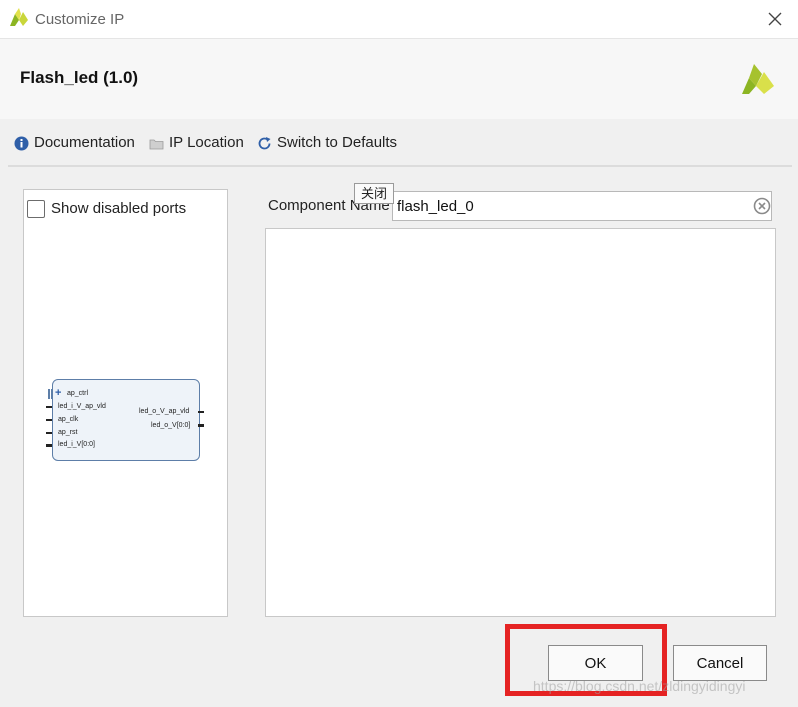  I want to click on port-label: ap_clk, so click(68, 419).